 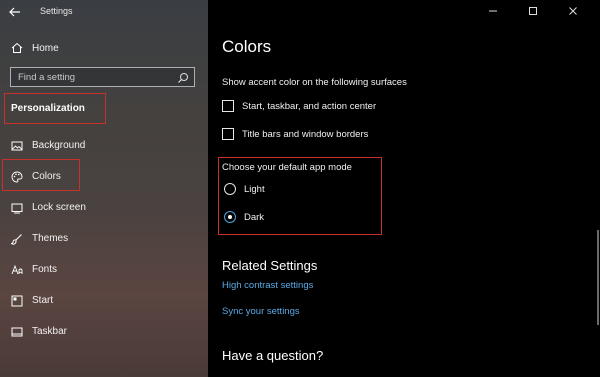 I want to click on app-mode-heading: Choose your default app mode, so click(x=287, y=167).